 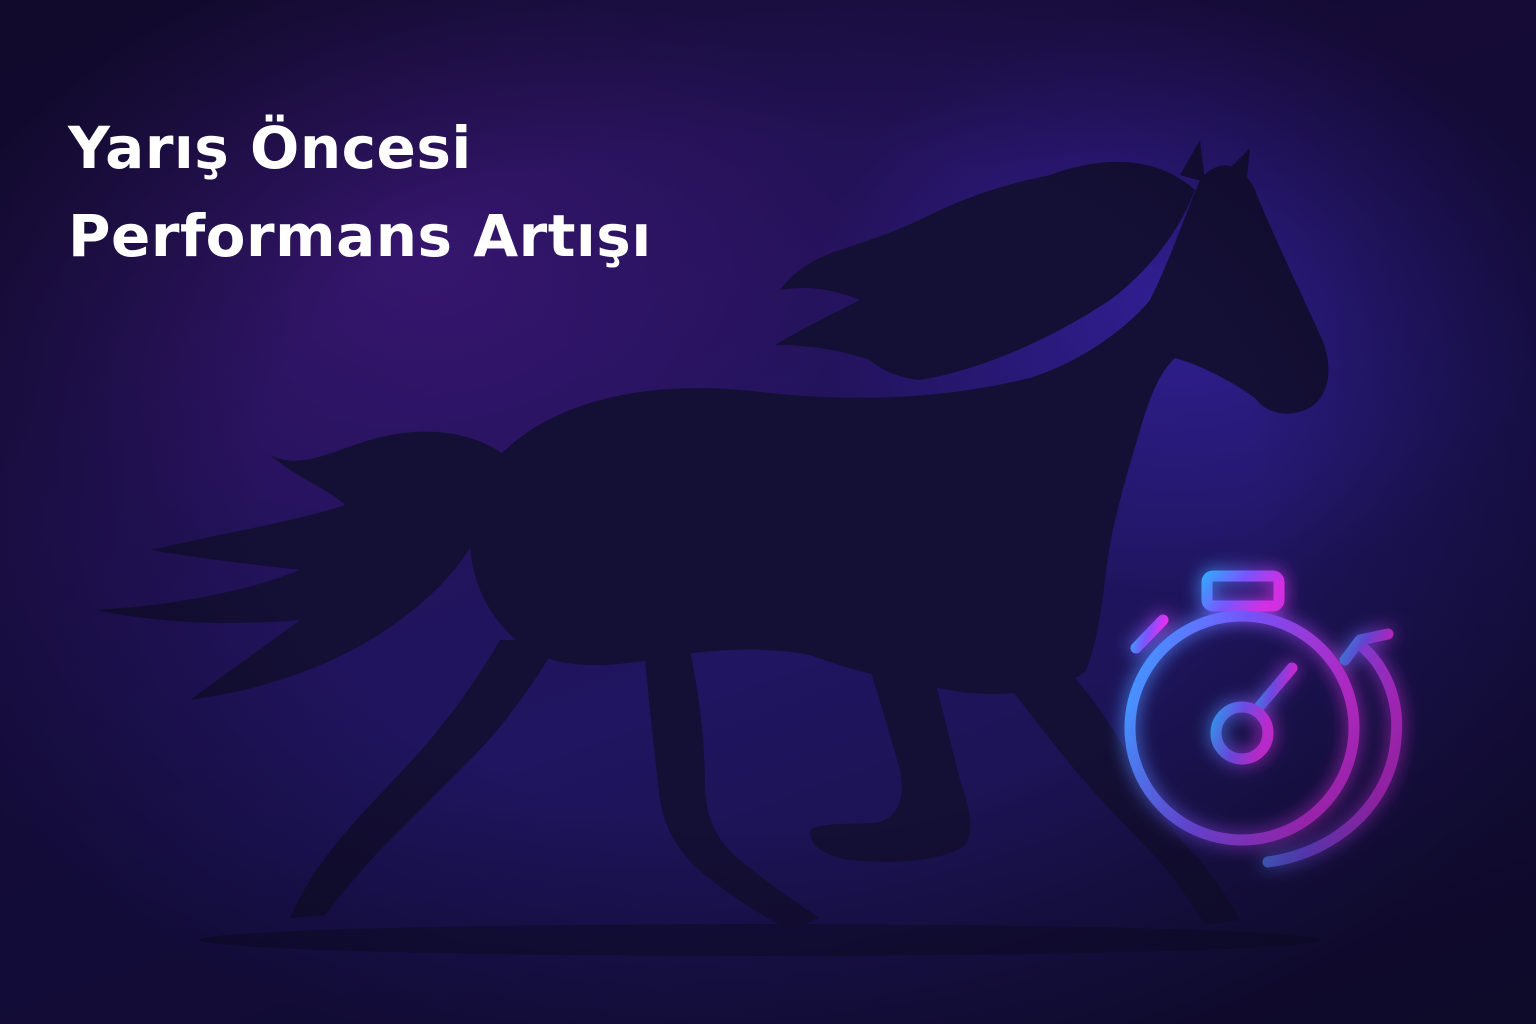 What do you see at coordinates (360, 236) in the screenshot?
I see `title-line-2: Performans Artışı` at bounding box center [360, 236].